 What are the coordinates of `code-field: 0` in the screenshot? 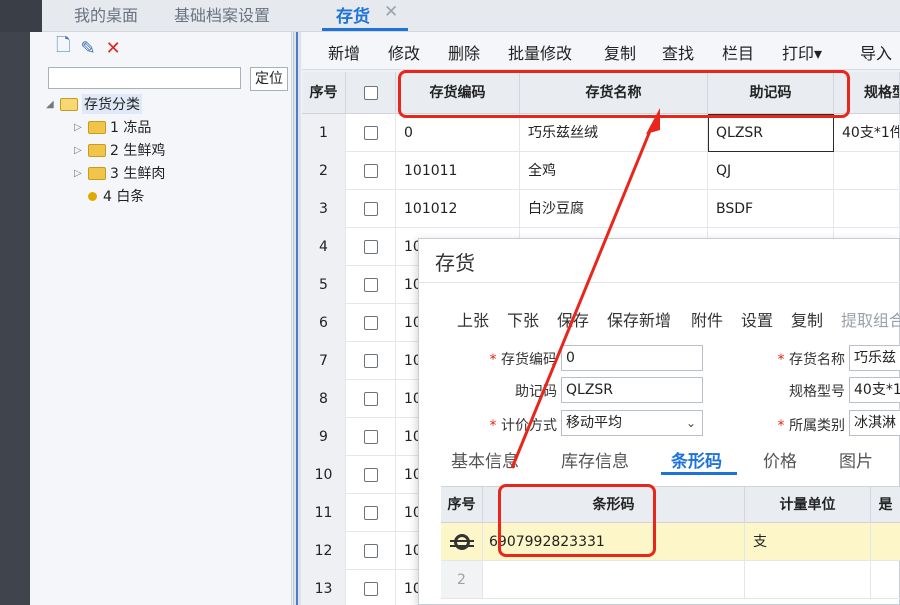 It's located at (632, 358).